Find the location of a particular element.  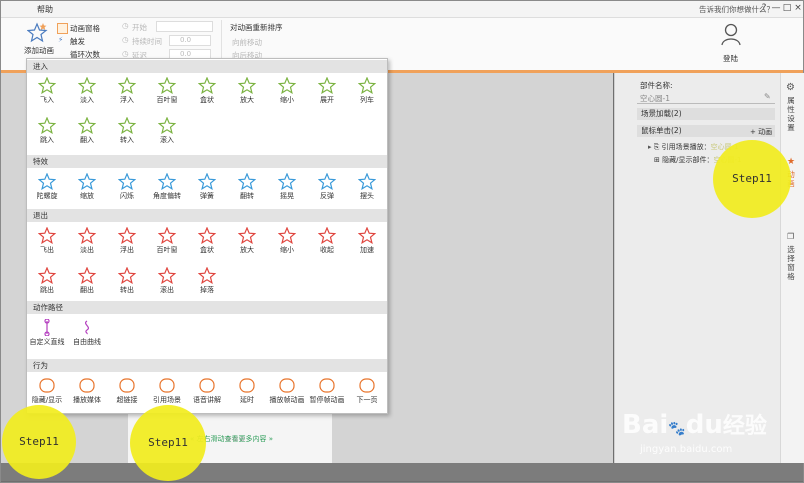

animation-option: 掉落 is located at coordinates (207, 281).